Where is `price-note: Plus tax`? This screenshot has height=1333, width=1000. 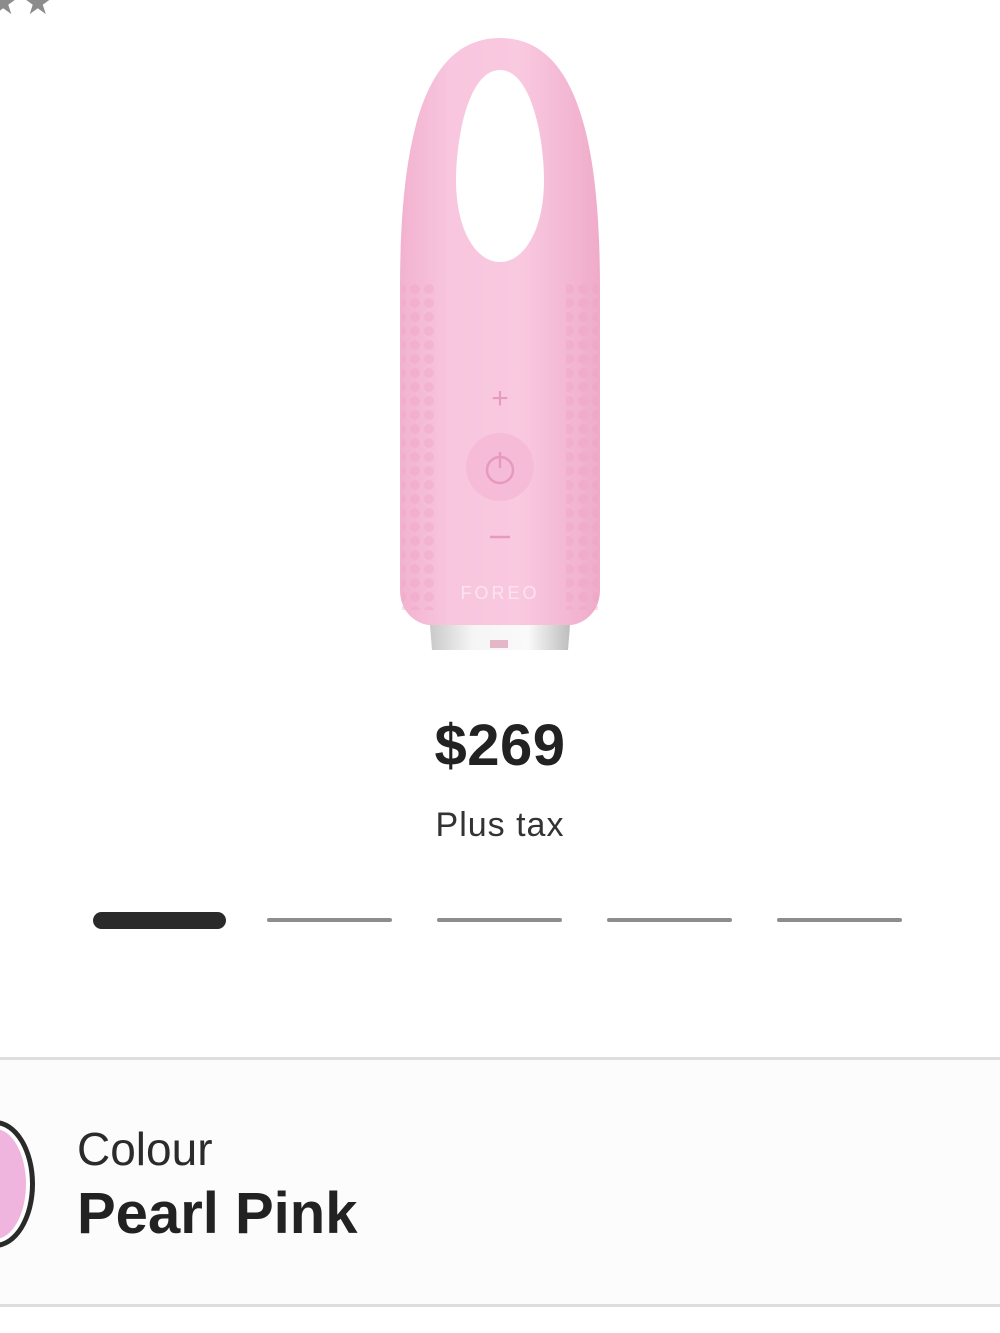 price-note: Plus tax is located at coordinates (500, 825).